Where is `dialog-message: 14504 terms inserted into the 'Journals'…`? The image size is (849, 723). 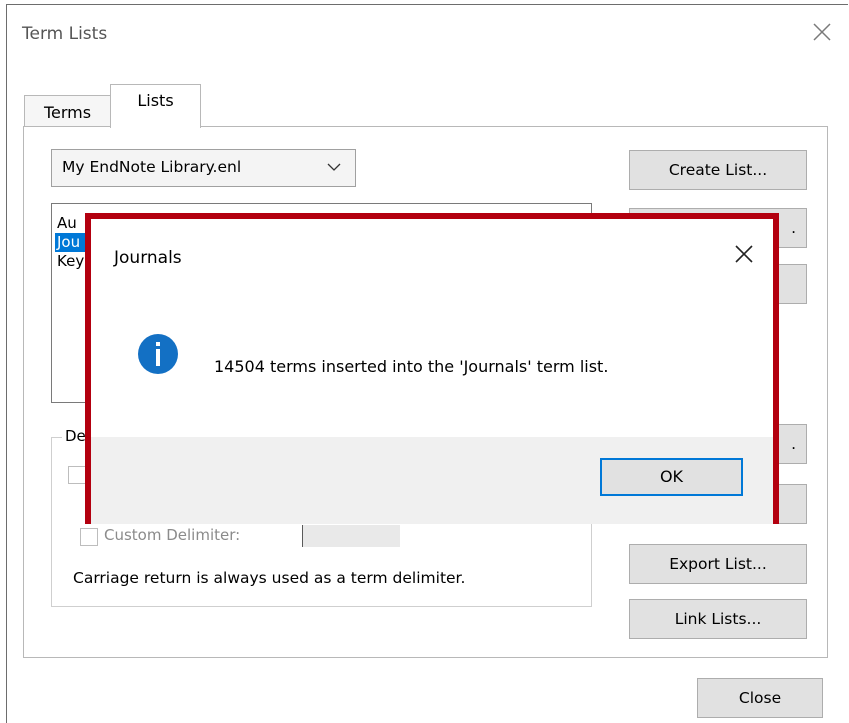 dialog-message: 14504 terms inserted into the 'Journals'… is located at coordinates (411, 366).